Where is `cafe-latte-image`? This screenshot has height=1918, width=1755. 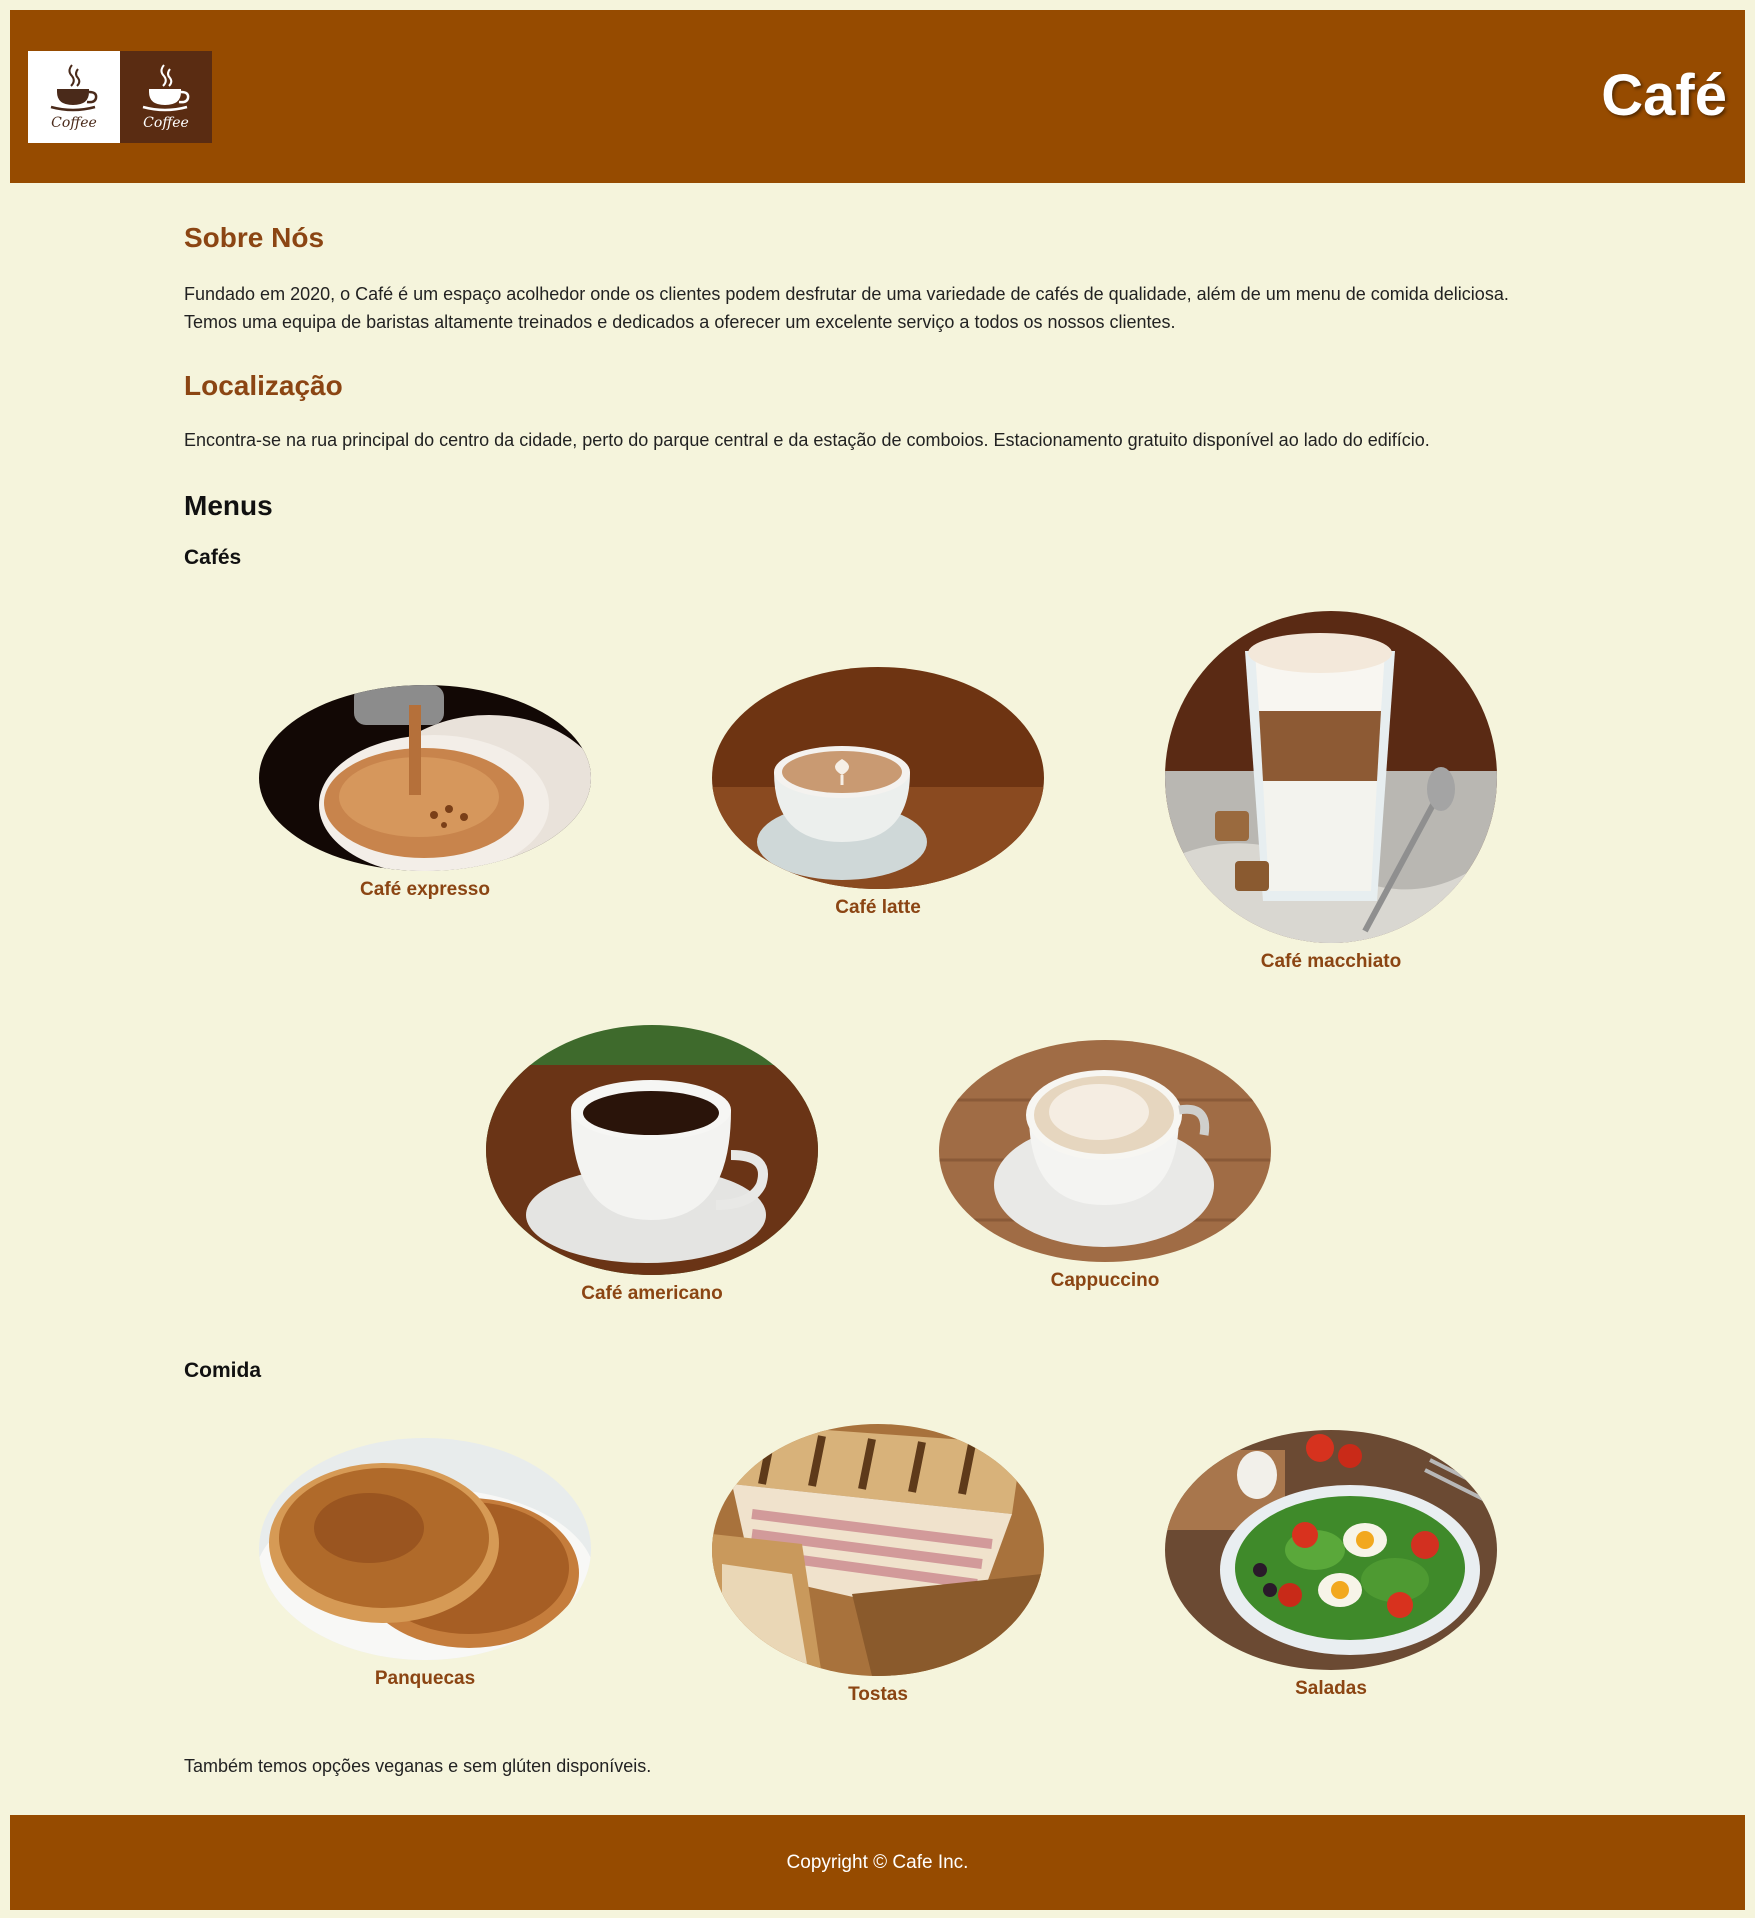 cafe-latte-image is located at coordinates (878, 778).